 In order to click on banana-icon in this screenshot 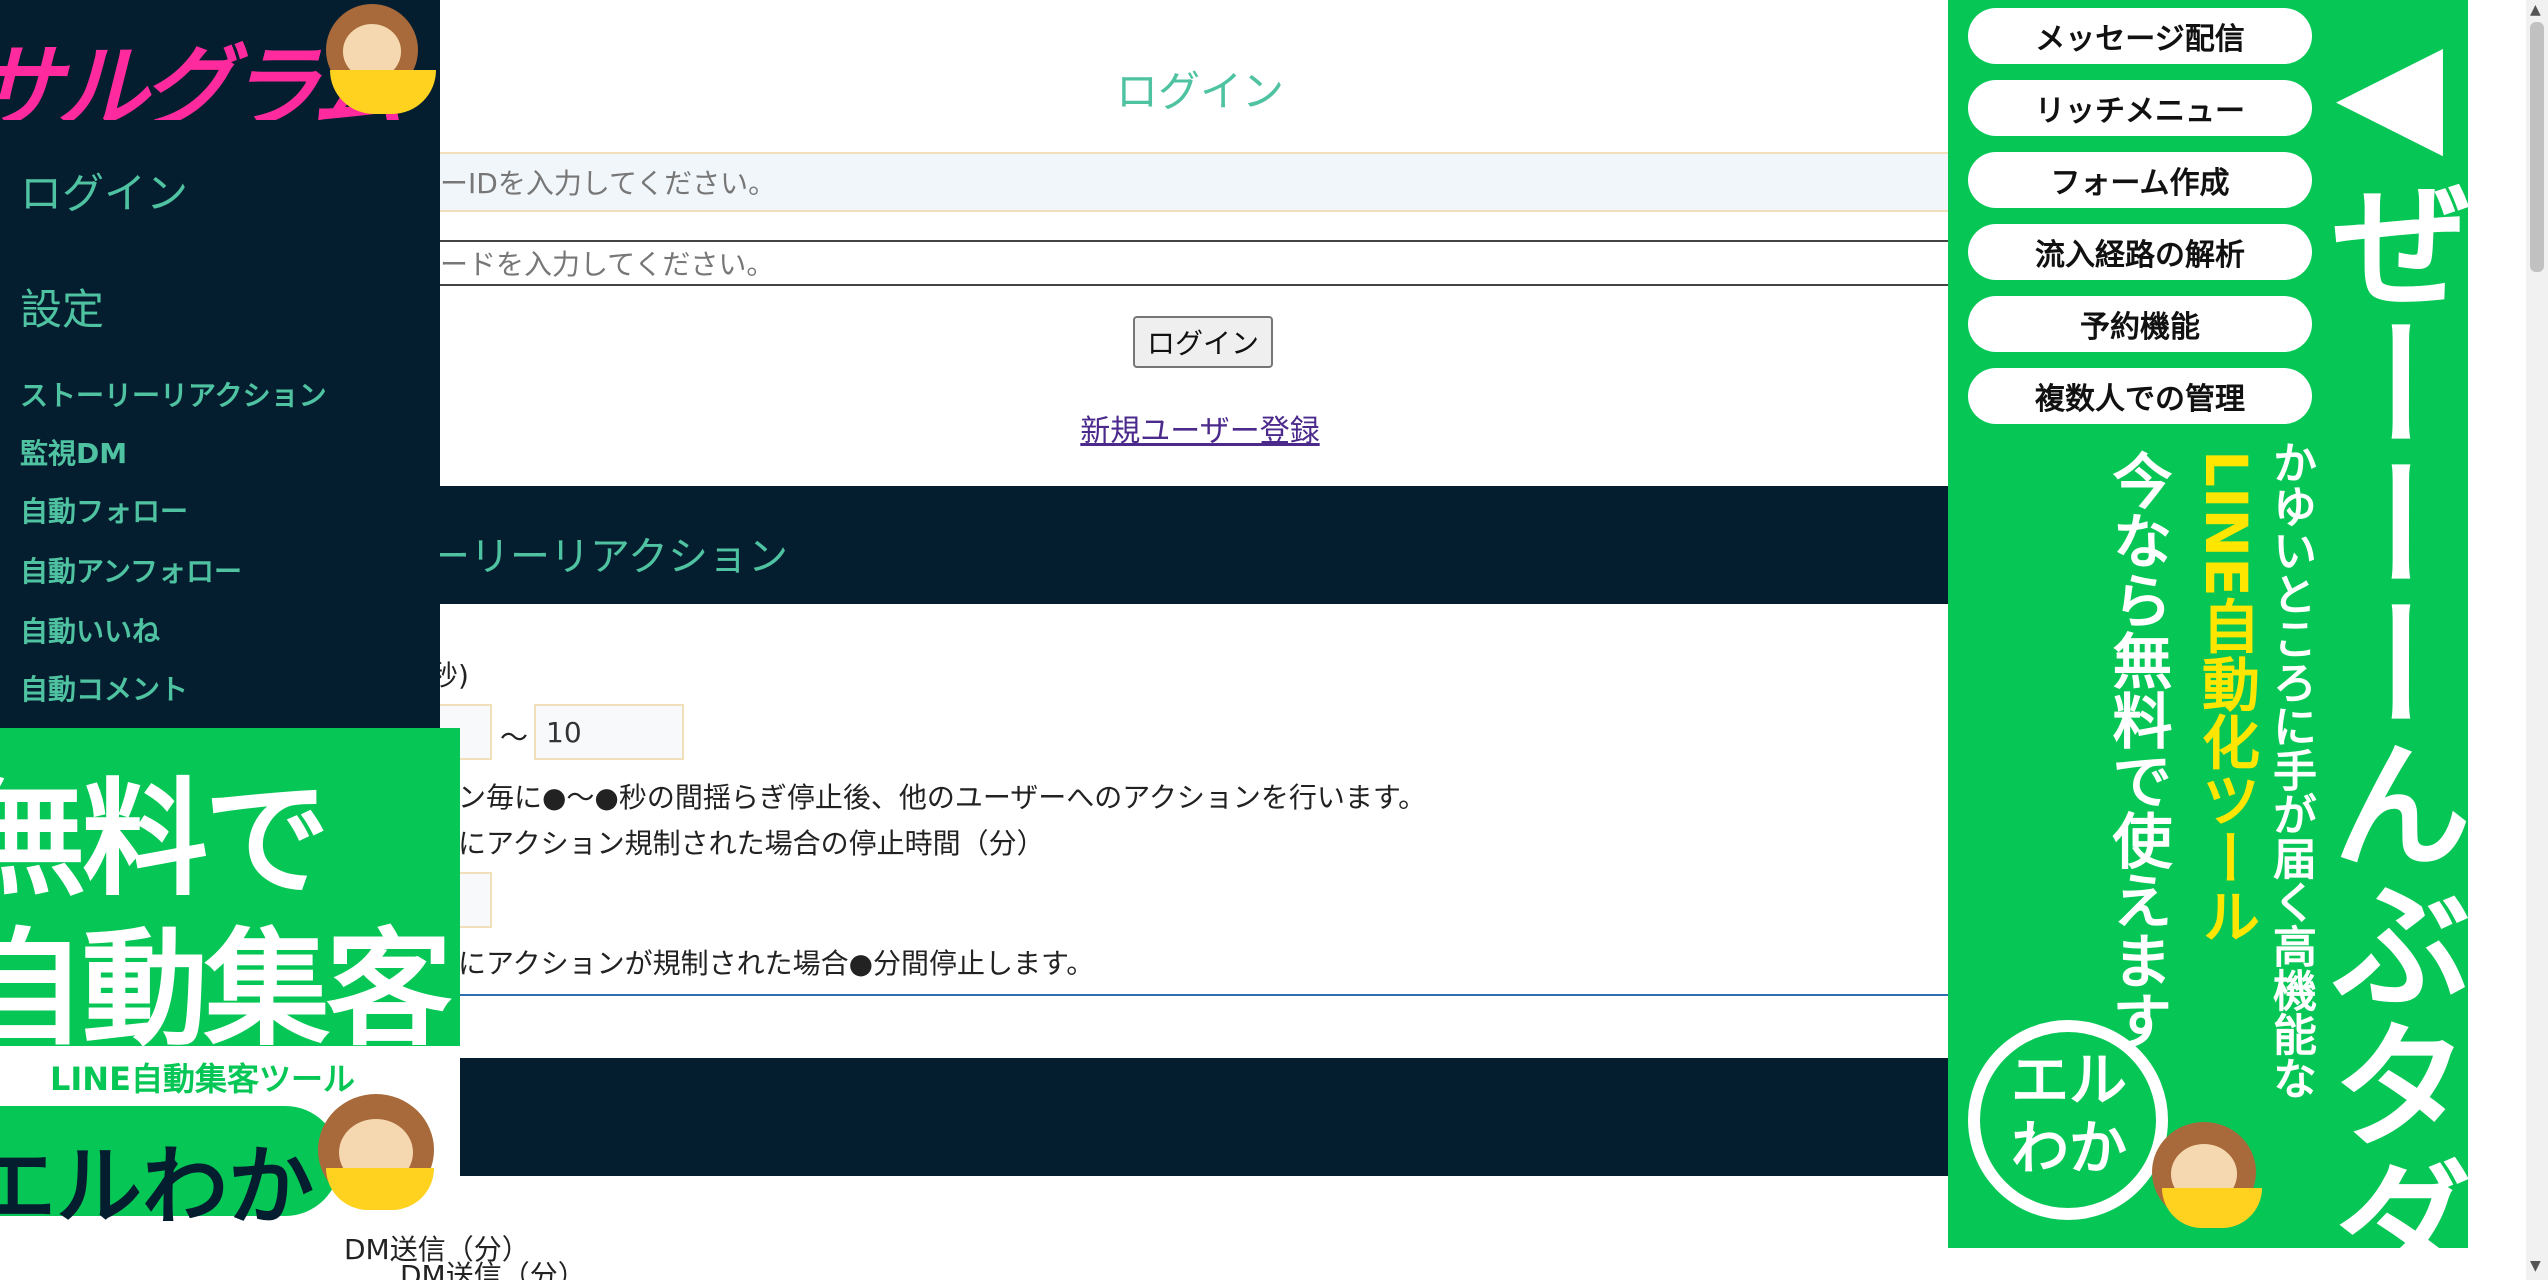, I will do `click(2212, 1208)`.